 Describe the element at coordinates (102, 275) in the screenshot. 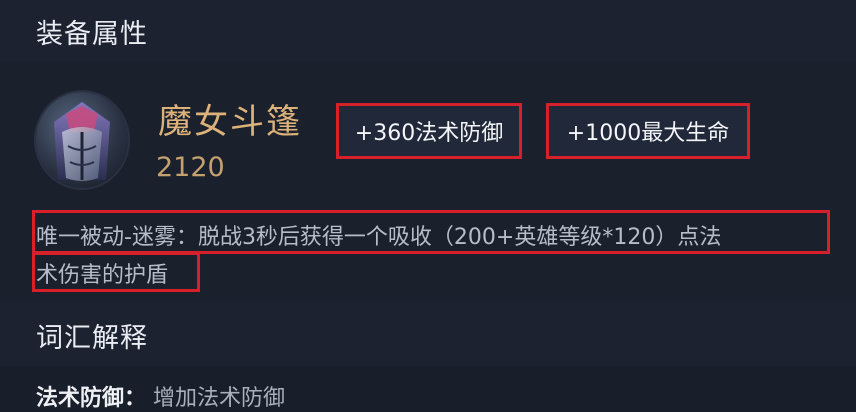

I see `passive-description-line: 术伤害的护盾` at that location.